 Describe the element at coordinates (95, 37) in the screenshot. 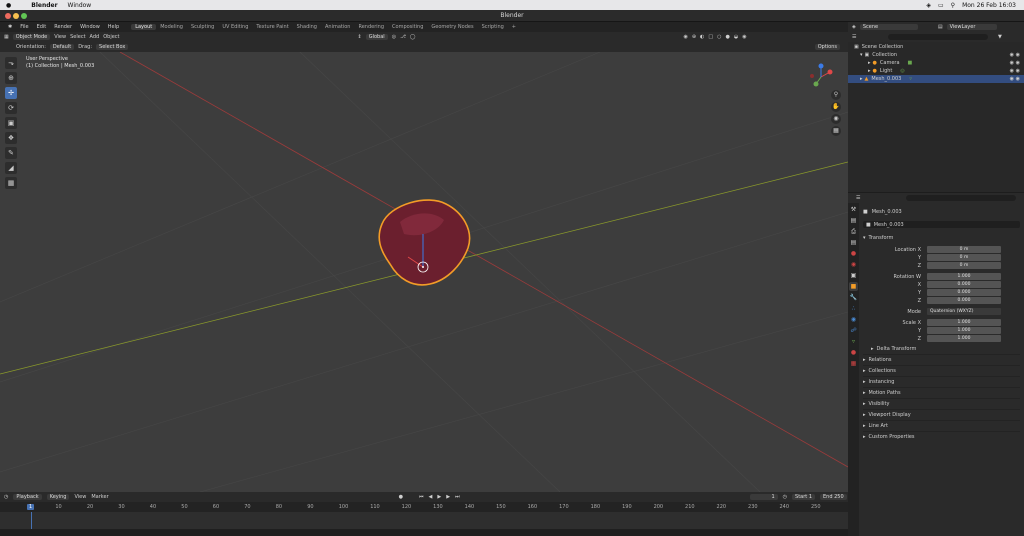

I see `menu-add: Add` at that location.